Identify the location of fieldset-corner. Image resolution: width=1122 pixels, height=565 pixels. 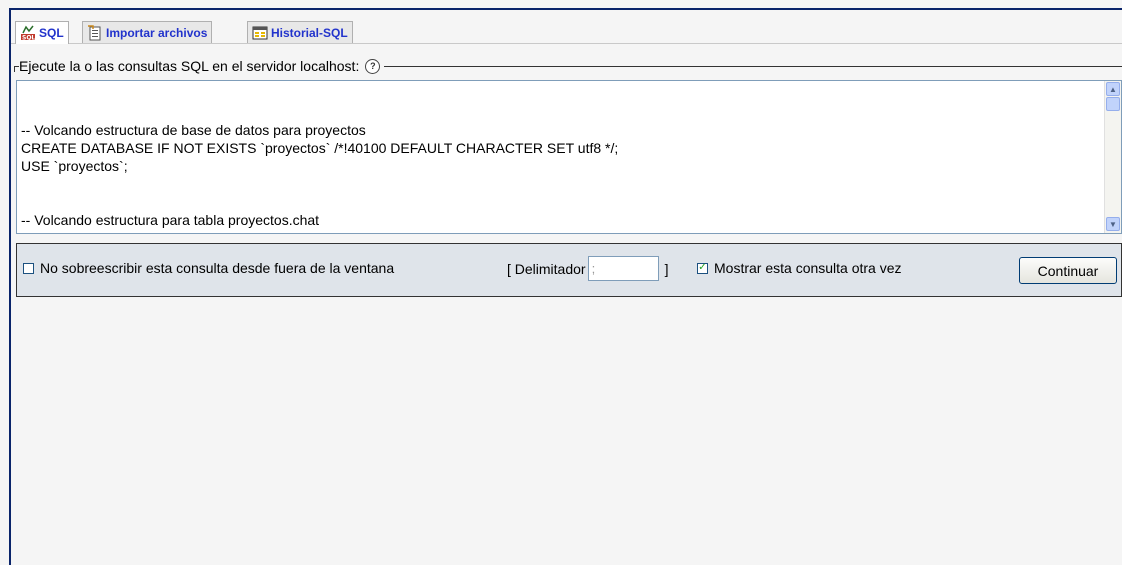
(14, 69).